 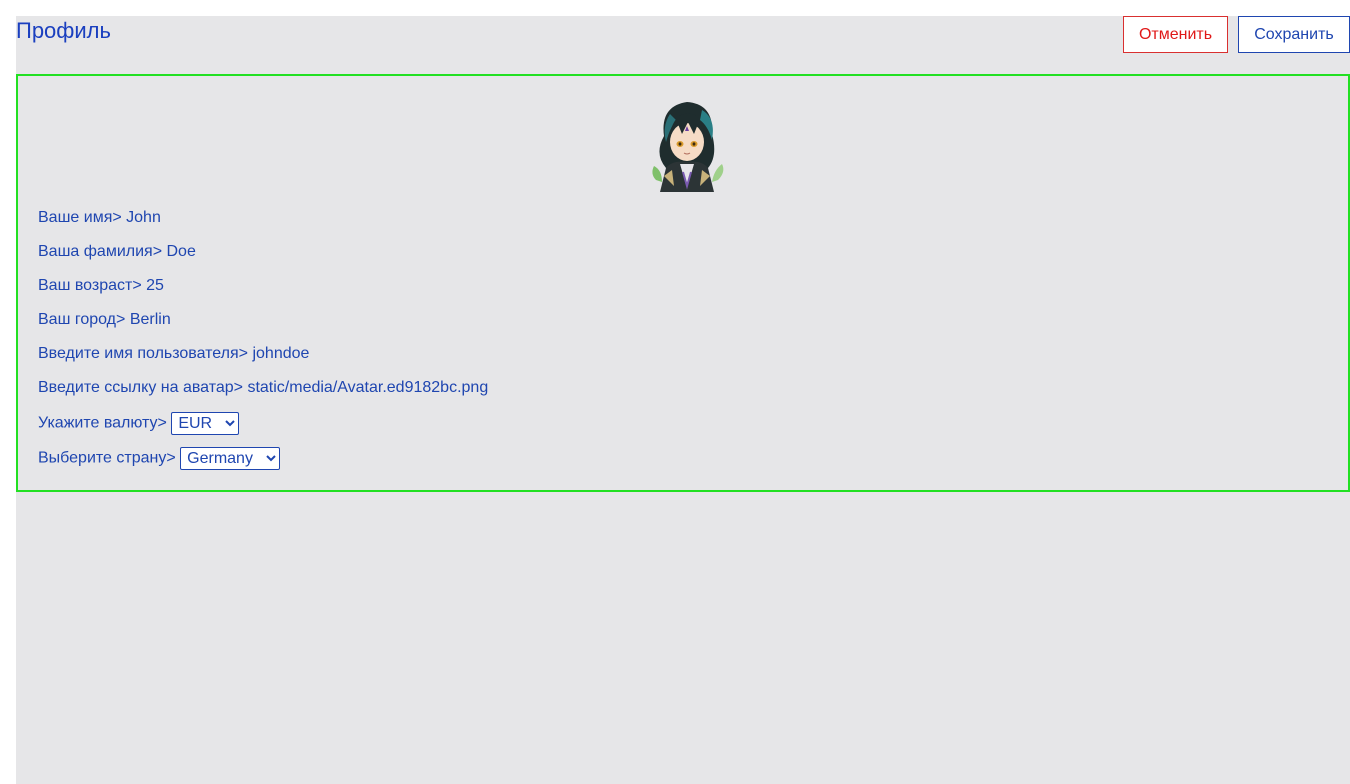 I want to click on field-city: Ваш город> Berlin, so click(x=263, y=327).